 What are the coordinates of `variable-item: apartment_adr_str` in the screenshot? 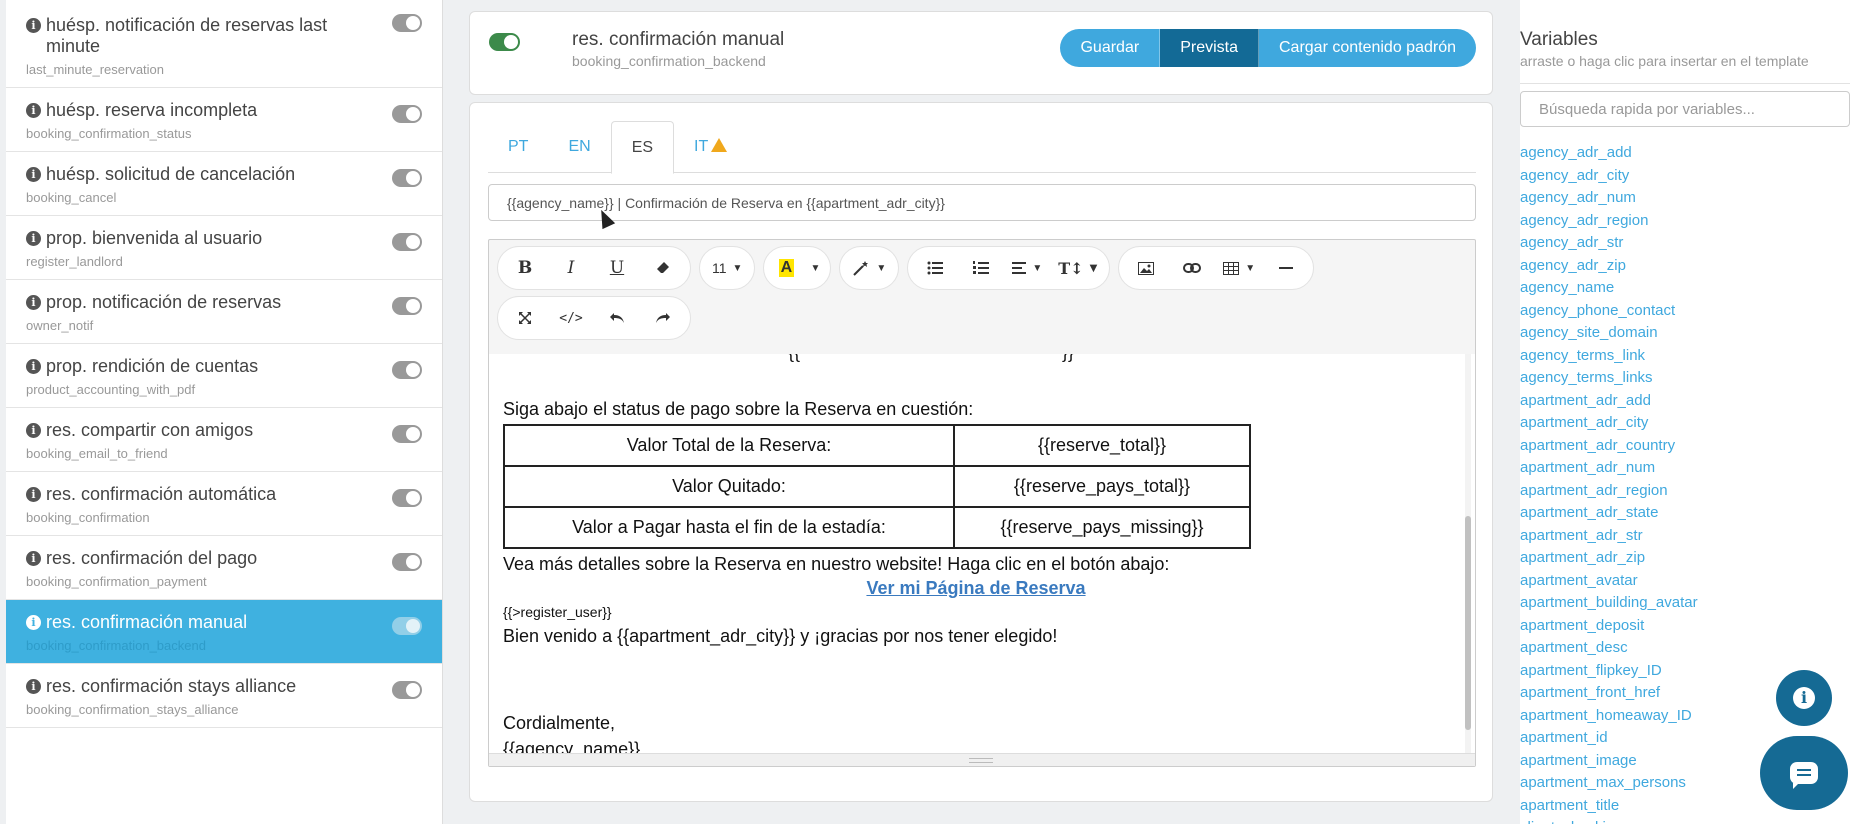 It's located at (1609, 536).